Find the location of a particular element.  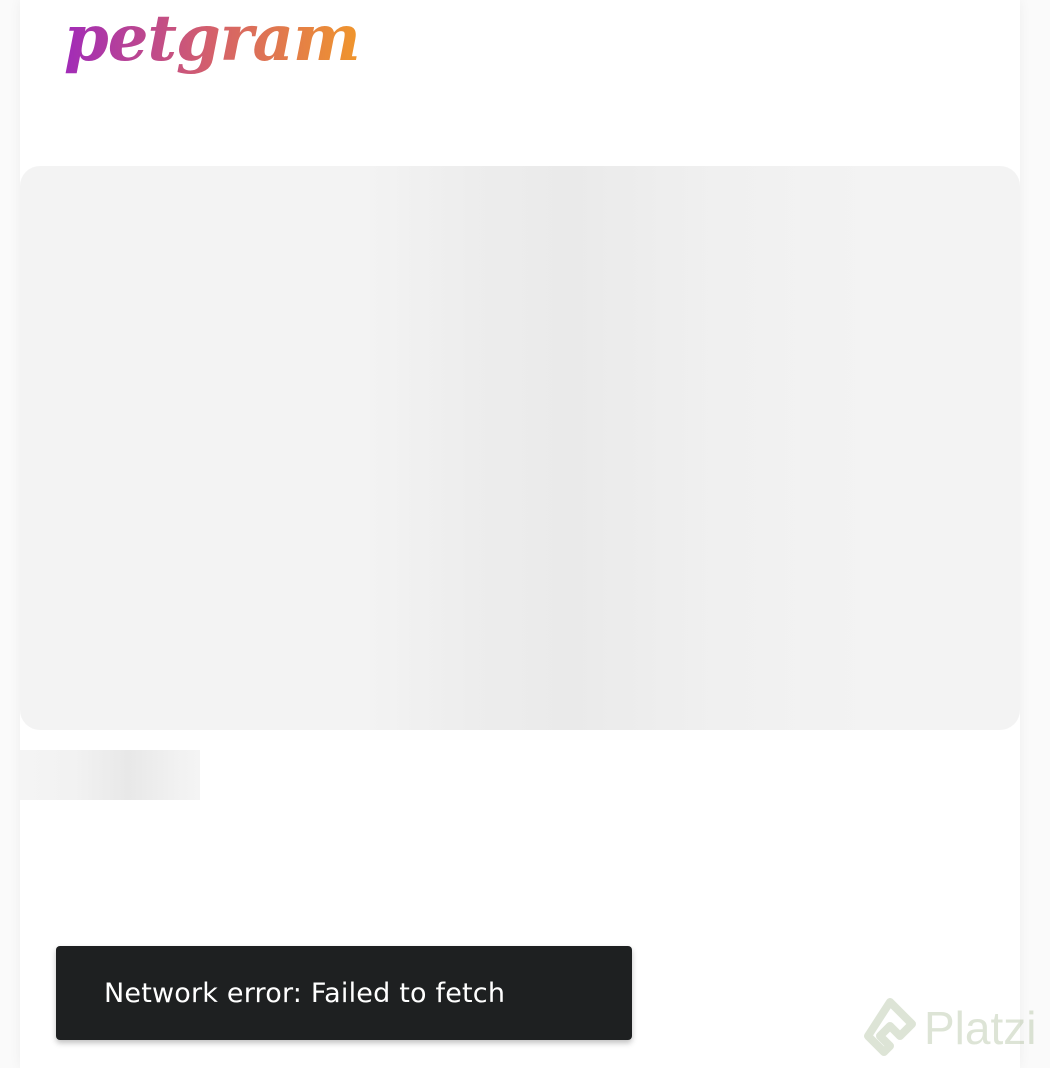

petgram-logo: petgram is located at coordinates (225, 42).